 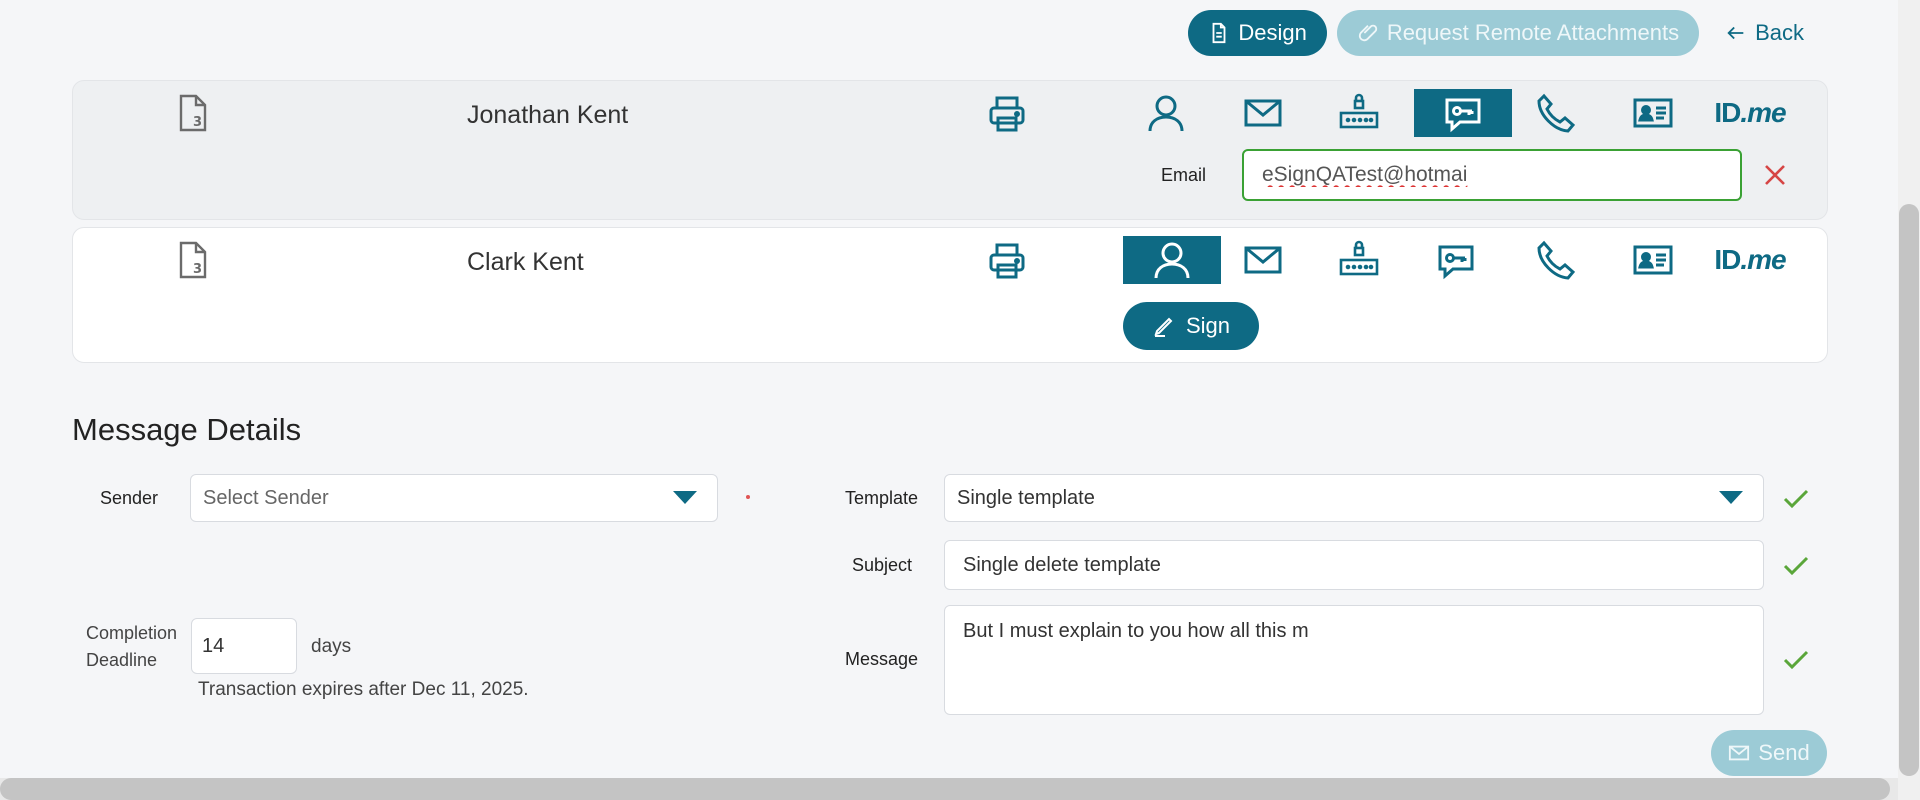 I want to click on email-label: Email, so click(x=1184, y=175).